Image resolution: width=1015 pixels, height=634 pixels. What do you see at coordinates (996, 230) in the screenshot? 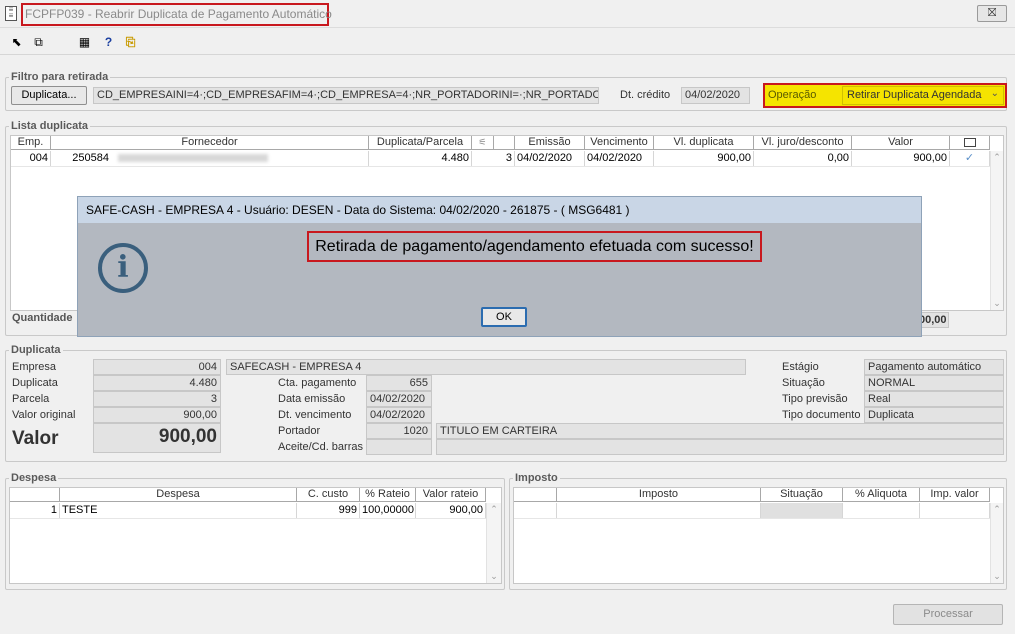
I see `lista-scrollbar: ⌃ ⌄` at bounding box center [996, 230].